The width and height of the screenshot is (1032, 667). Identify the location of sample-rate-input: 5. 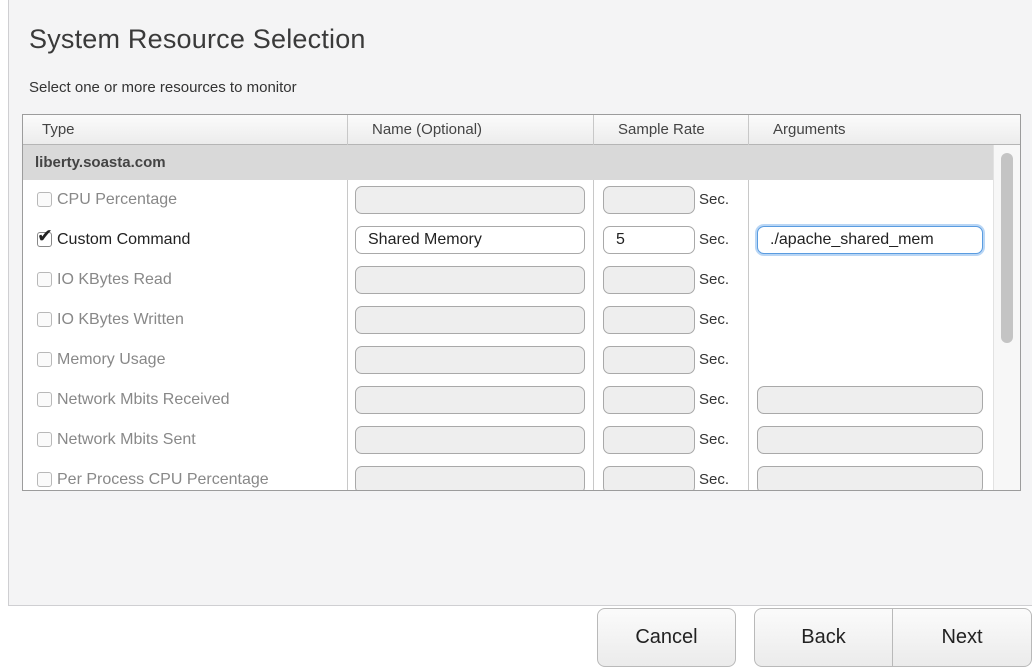
(649, 240).